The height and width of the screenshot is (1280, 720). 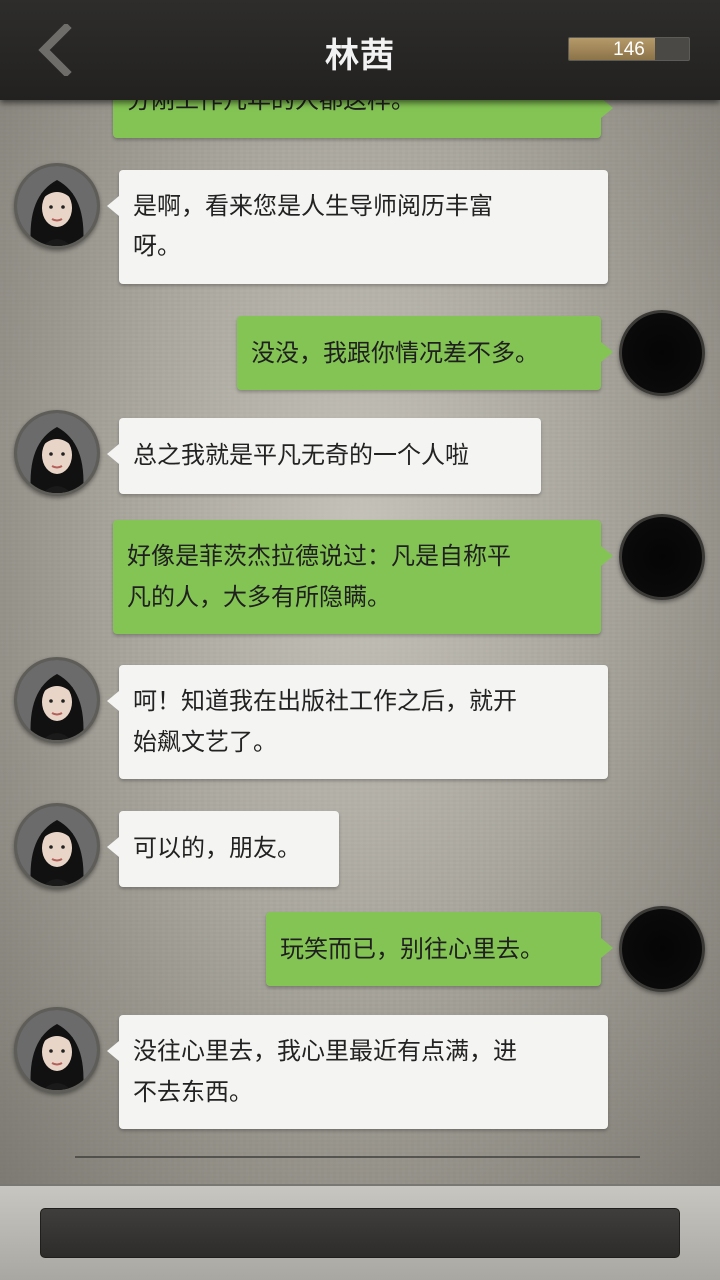 I want to click on message-bubble-sent: 没没，我跟你情况差不多。, so click(x=425, y=353).